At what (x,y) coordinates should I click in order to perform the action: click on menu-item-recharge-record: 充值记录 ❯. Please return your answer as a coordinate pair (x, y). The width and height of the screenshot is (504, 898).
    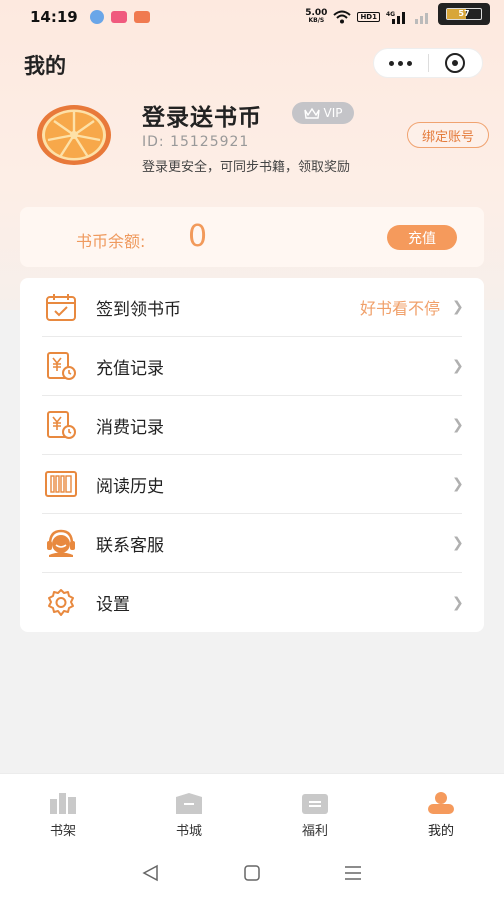
    Looking at the image, I should click on (253, 366).